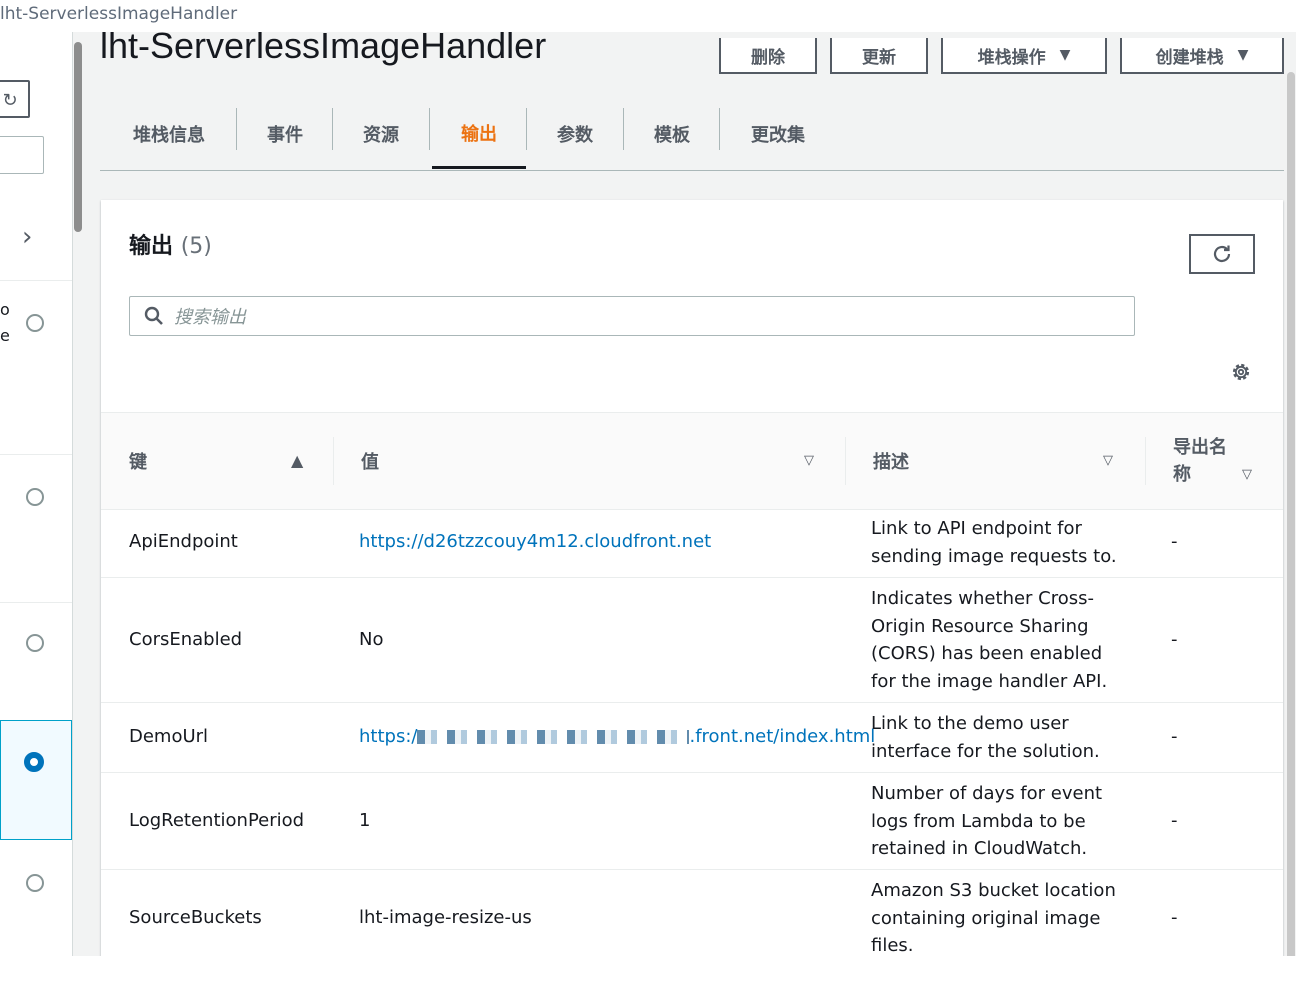  What do you see at coordinates (535, 542) in the screenshot?
I see `output-value-link: https://d26tzzcouy4m12.cloudfront.net` at bounding box center [535, 542].